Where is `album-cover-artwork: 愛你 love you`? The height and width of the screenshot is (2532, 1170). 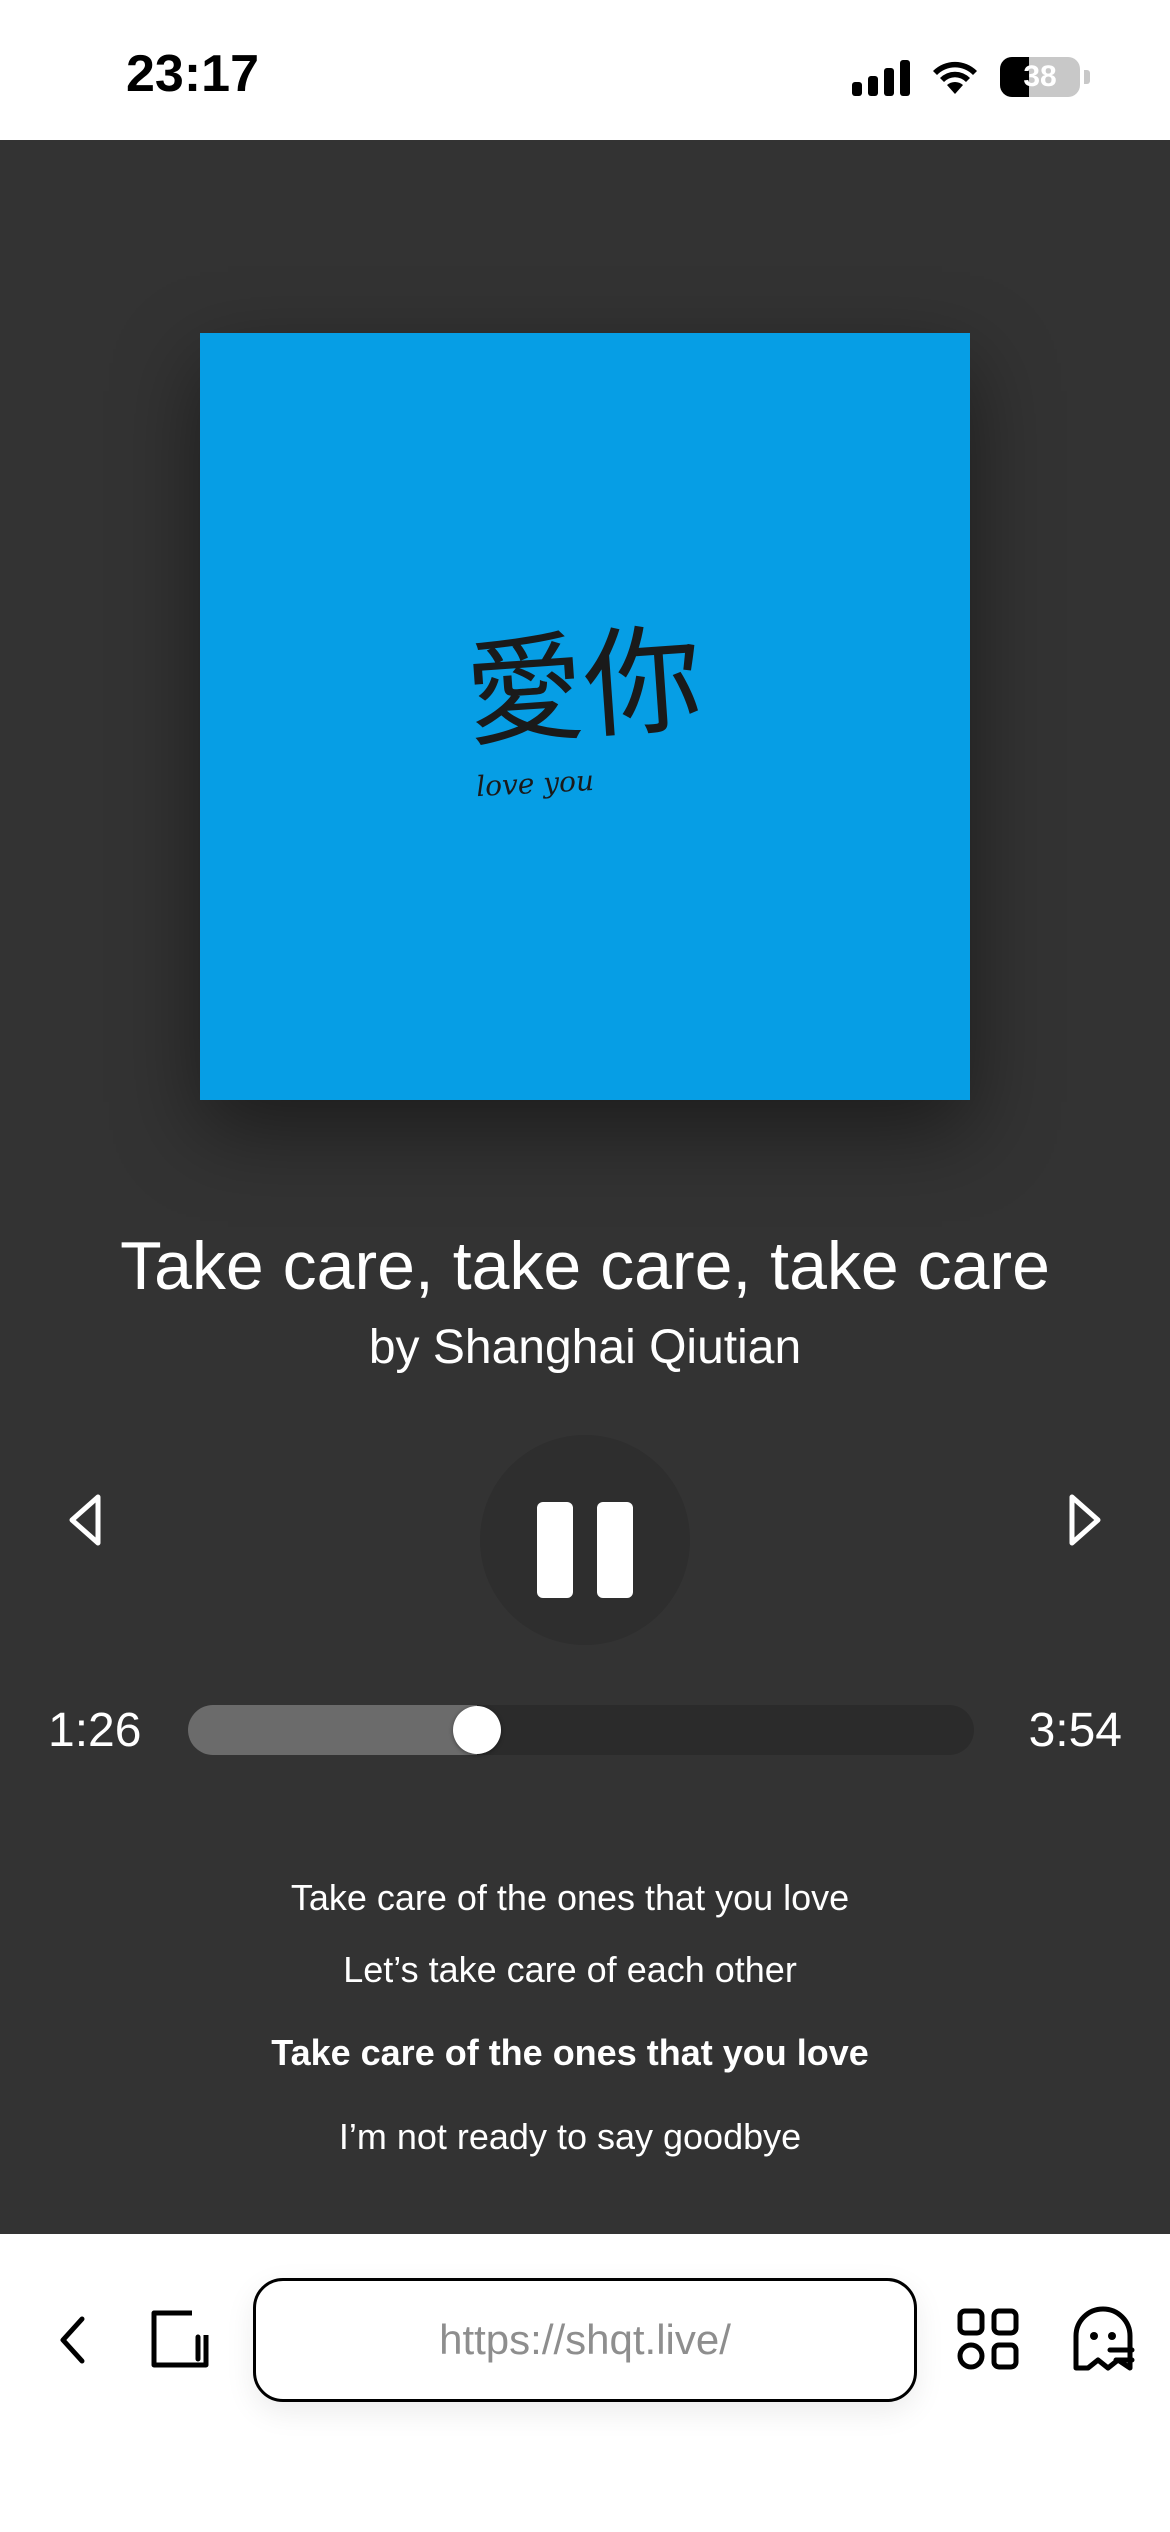
album-cover-artwork: 愛你 love you is located at coordinates (583, 706).